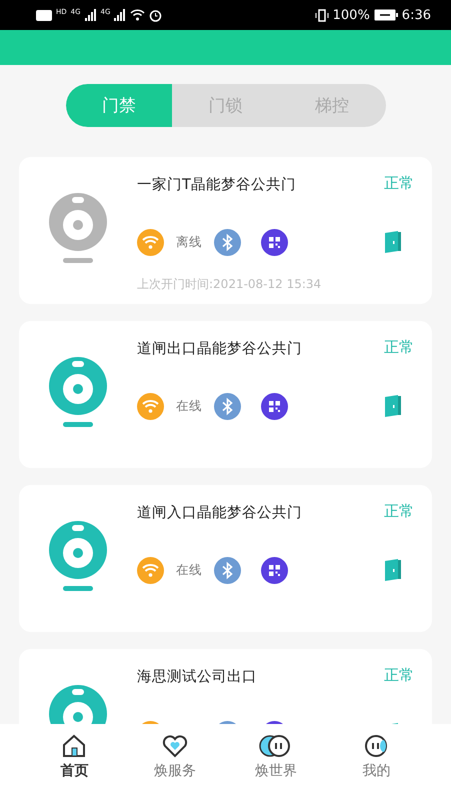  Describe the element at coordinates (74, 746) in the screenshot. I see `home-icon` at that location.